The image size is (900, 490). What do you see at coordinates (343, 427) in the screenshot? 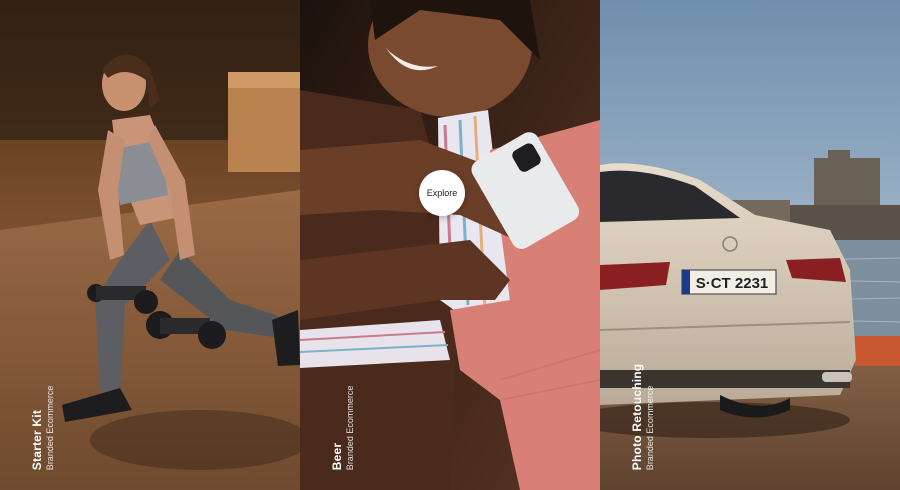
I see `project-caption: Beer Branded Ecommerce` at bounding box center [343, 427].